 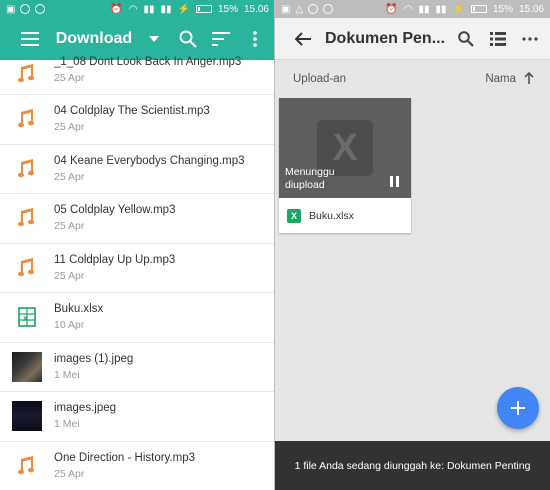 What do you see at coordinates (294, 215) in the screenshot?
I see `sheets-icon: X` at bounding box center [294, 215].